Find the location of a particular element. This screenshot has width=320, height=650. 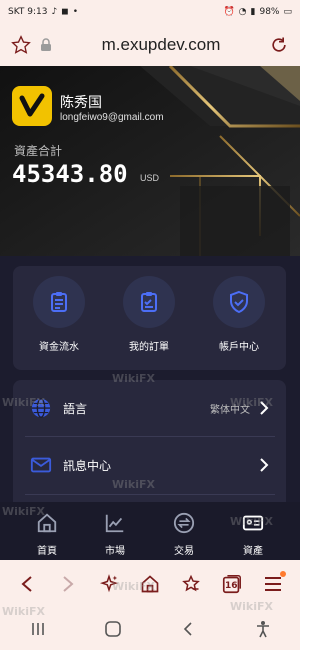

quick-action-ledger: 資金流水 is located at coordinates (59, 314).